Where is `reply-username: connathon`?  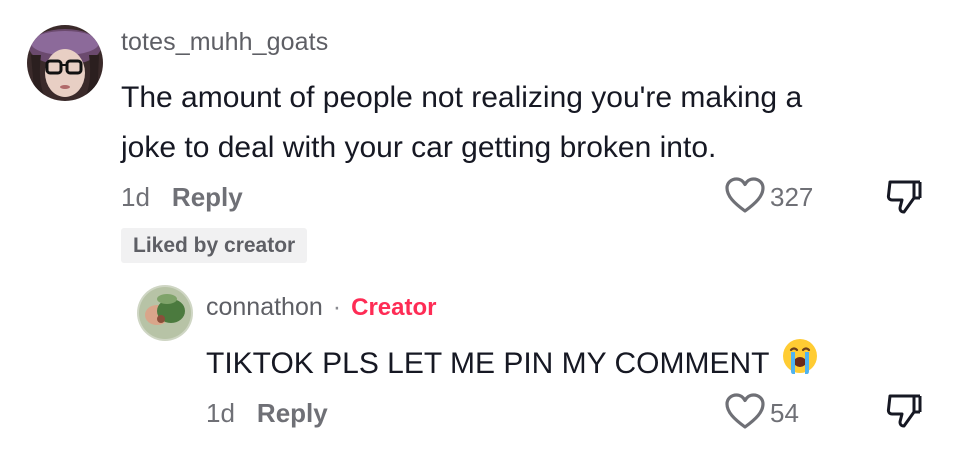
reply-username: connathon is located at coordinates (264, 307).